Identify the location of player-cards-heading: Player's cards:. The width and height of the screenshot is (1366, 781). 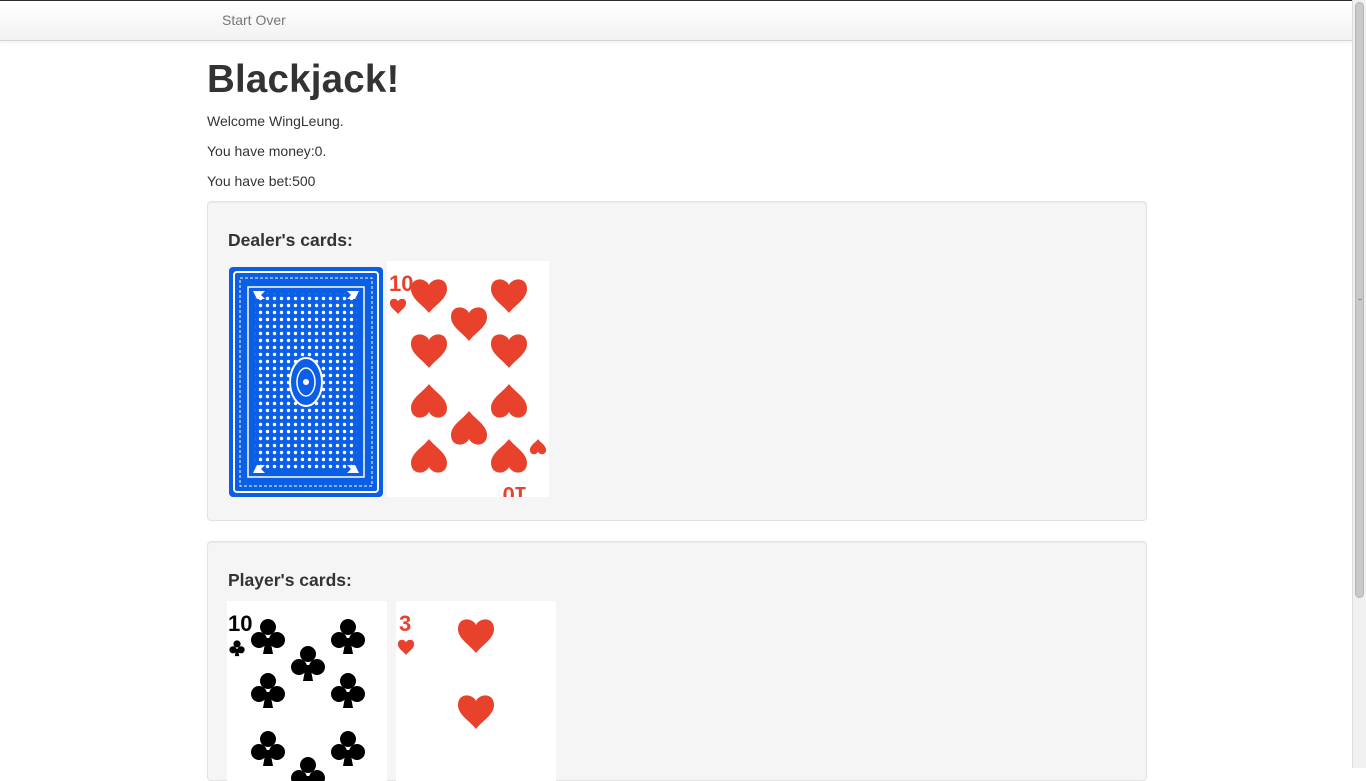
(290, 580).